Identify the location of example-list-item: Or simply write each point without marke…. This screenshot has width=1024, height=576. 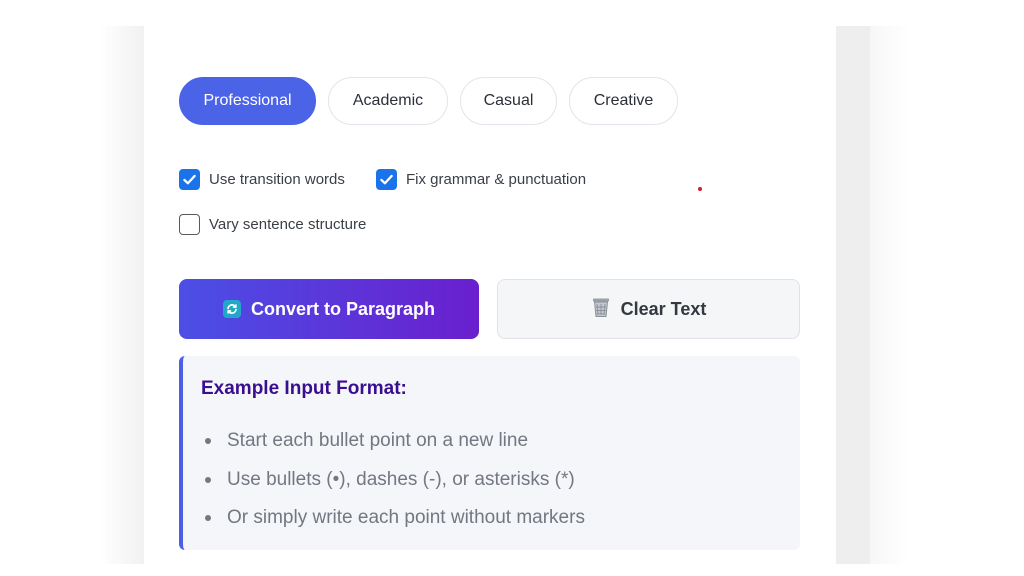
(395, 518).